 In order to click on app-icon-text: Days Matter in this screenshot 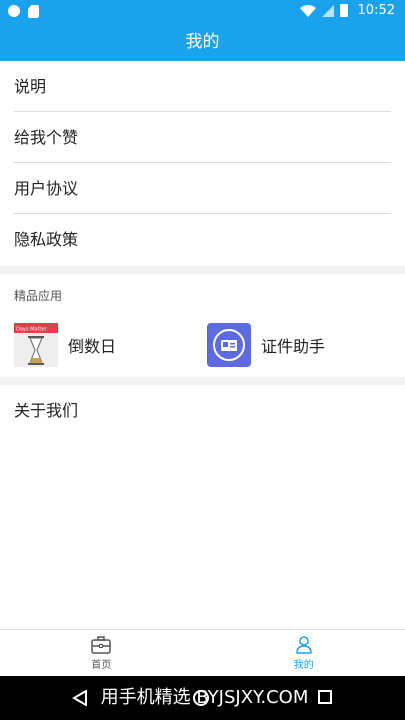, I will do `click(31, 330)`.